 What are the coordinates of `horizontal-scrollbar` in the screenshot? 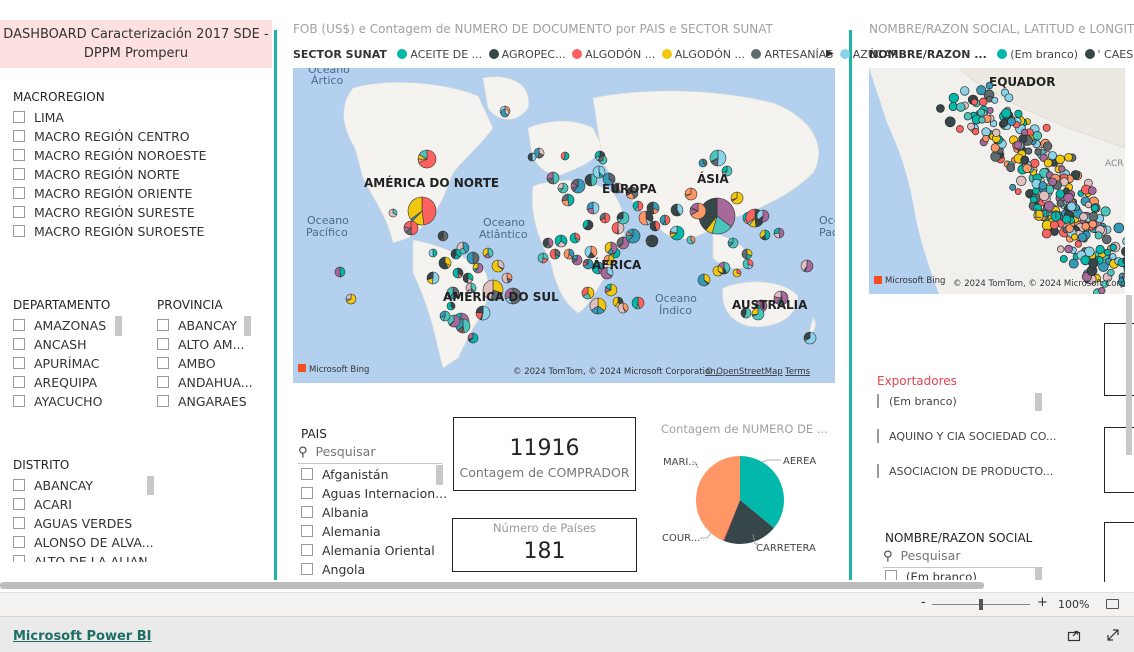 It's located at (492, 585).